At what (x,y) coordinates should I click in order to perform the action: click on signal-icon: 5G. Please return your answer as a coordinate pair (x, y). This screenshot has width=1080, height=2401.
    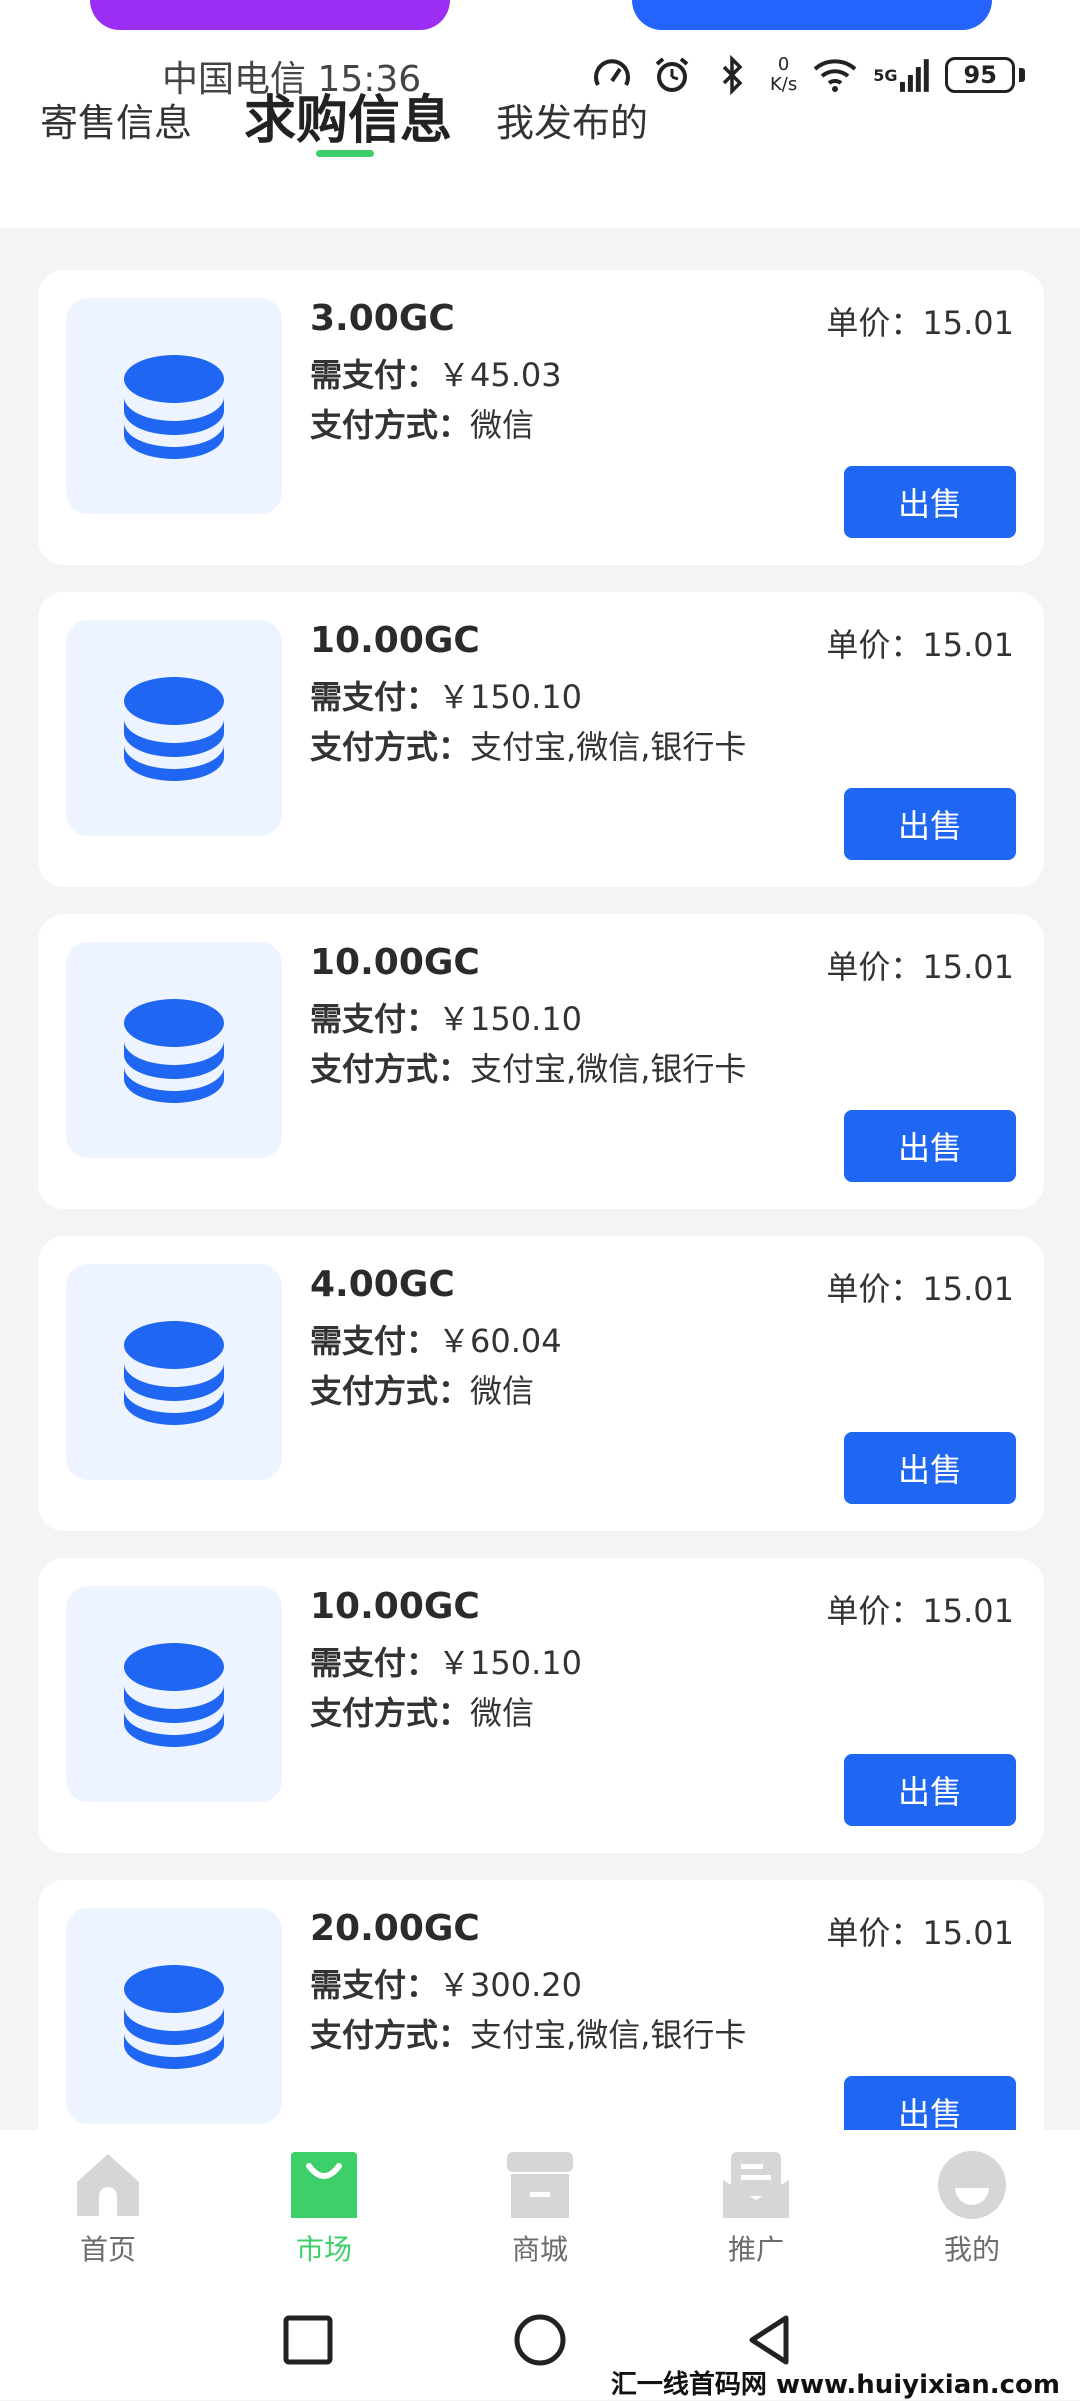
    Looking at the image, I should click on (901, 75).